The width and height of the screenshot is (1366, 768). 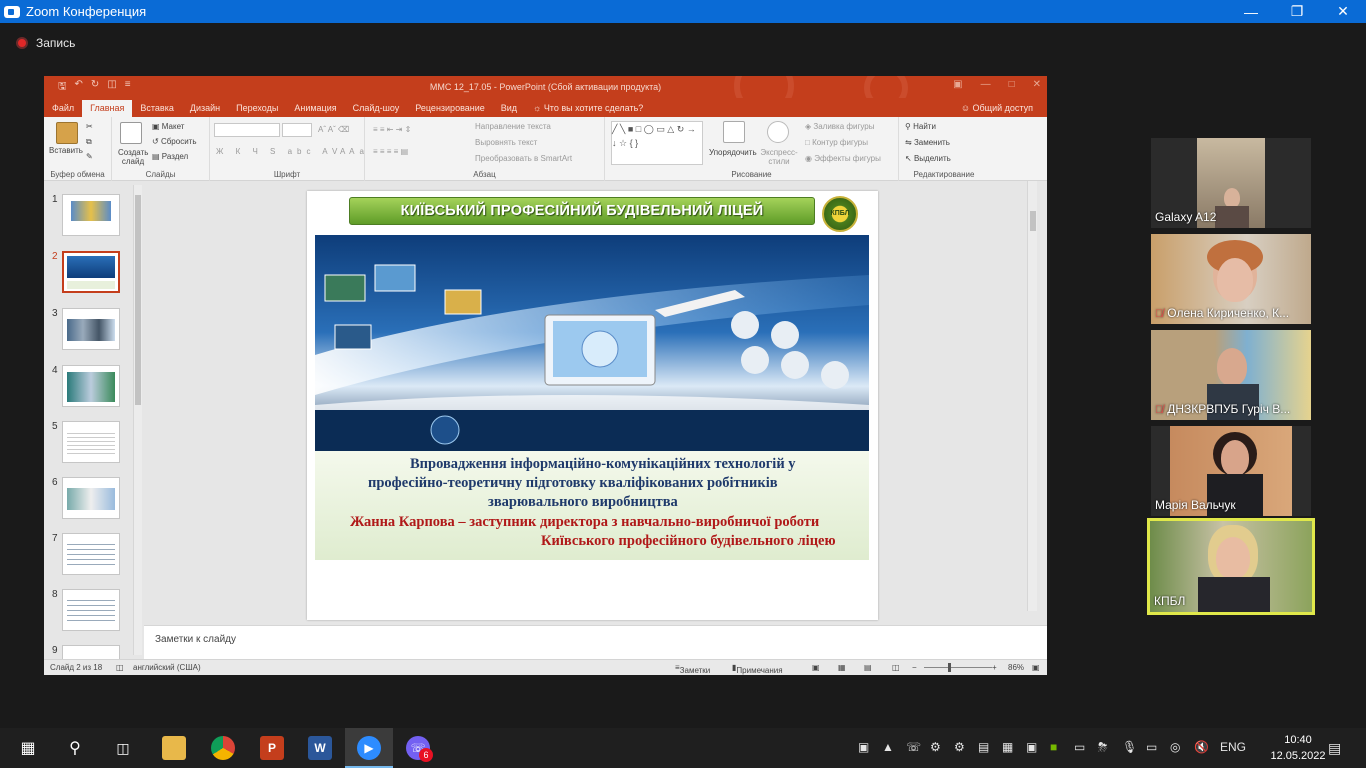 I want to click on new-slide-button: Создать слайд, so click(x=133, y=157).